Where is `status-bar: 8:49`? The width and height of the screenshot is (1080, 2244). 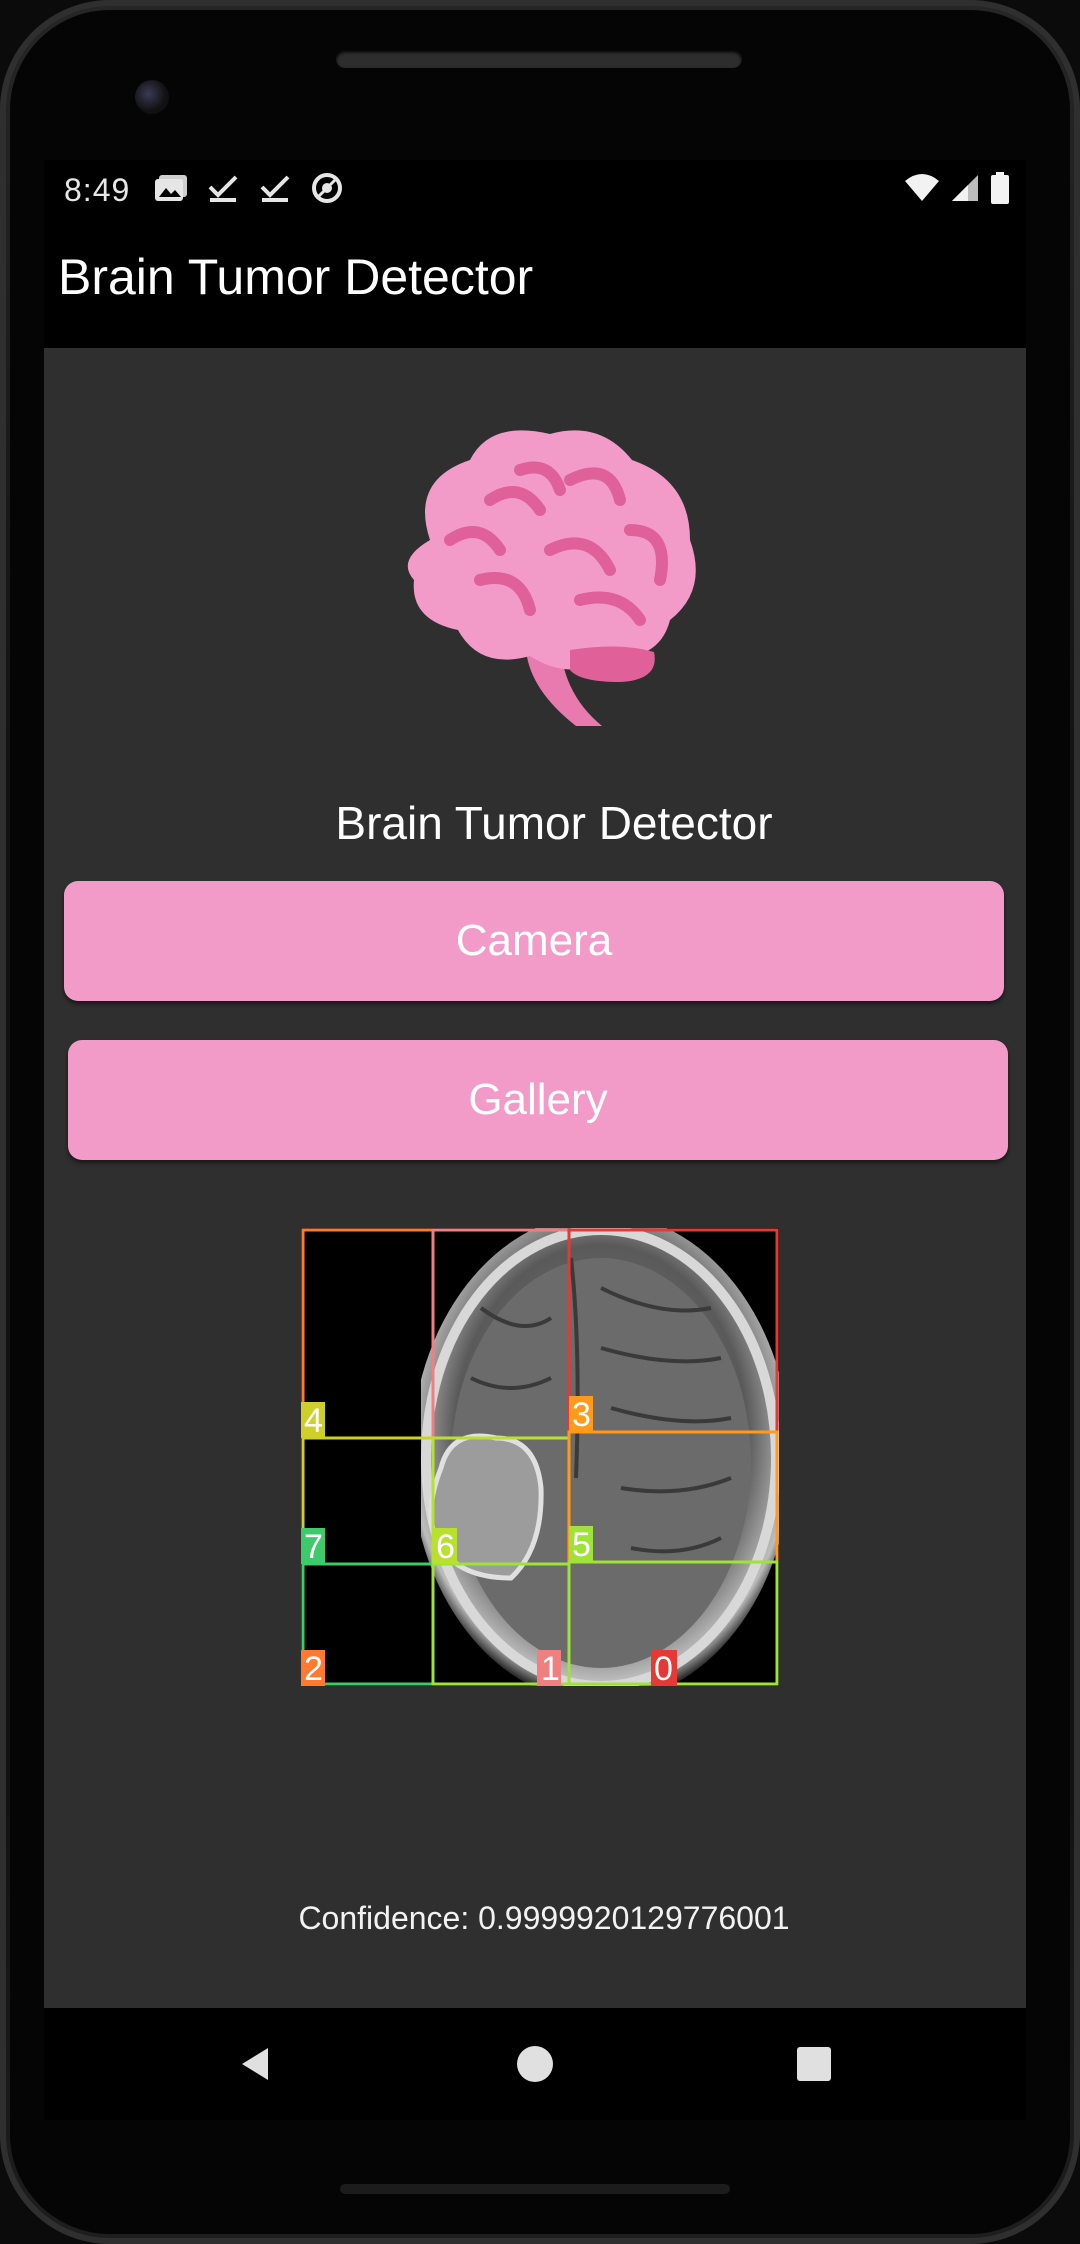 status-bar: 8:49 is located at coordinates (535, 188).